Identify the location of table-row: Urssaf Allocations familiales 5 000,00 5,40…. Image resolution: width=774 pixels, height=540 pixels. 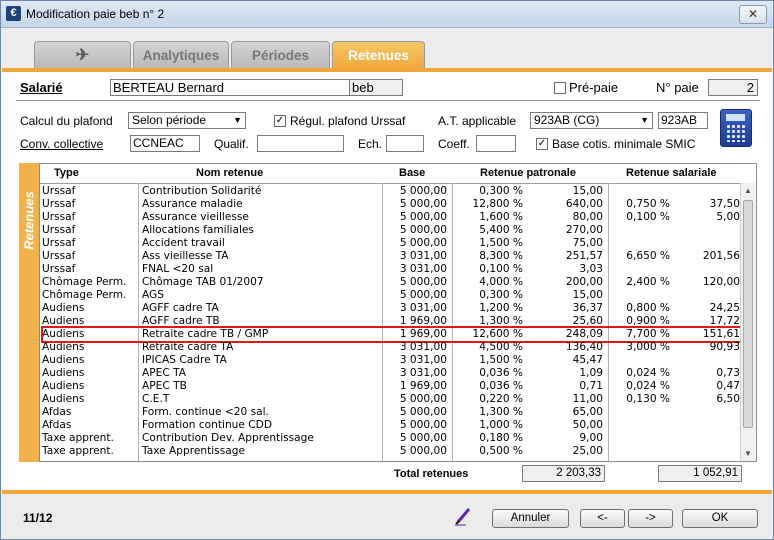
(390, 230).